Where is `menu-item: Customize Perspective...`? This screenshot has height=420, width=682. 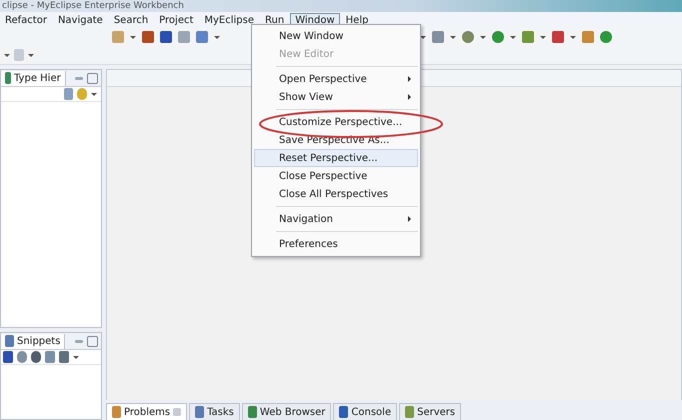
menu-item: Customize Perspective... is located at coordinates (336, 122).